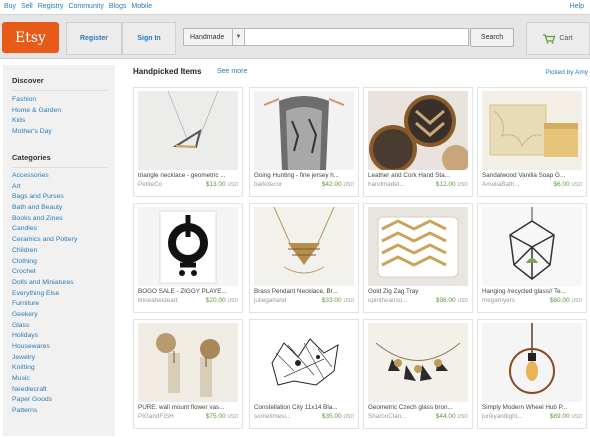 The image size is (590, 437). I want to click on section-title: Handpicked Items, so click(167, 71).